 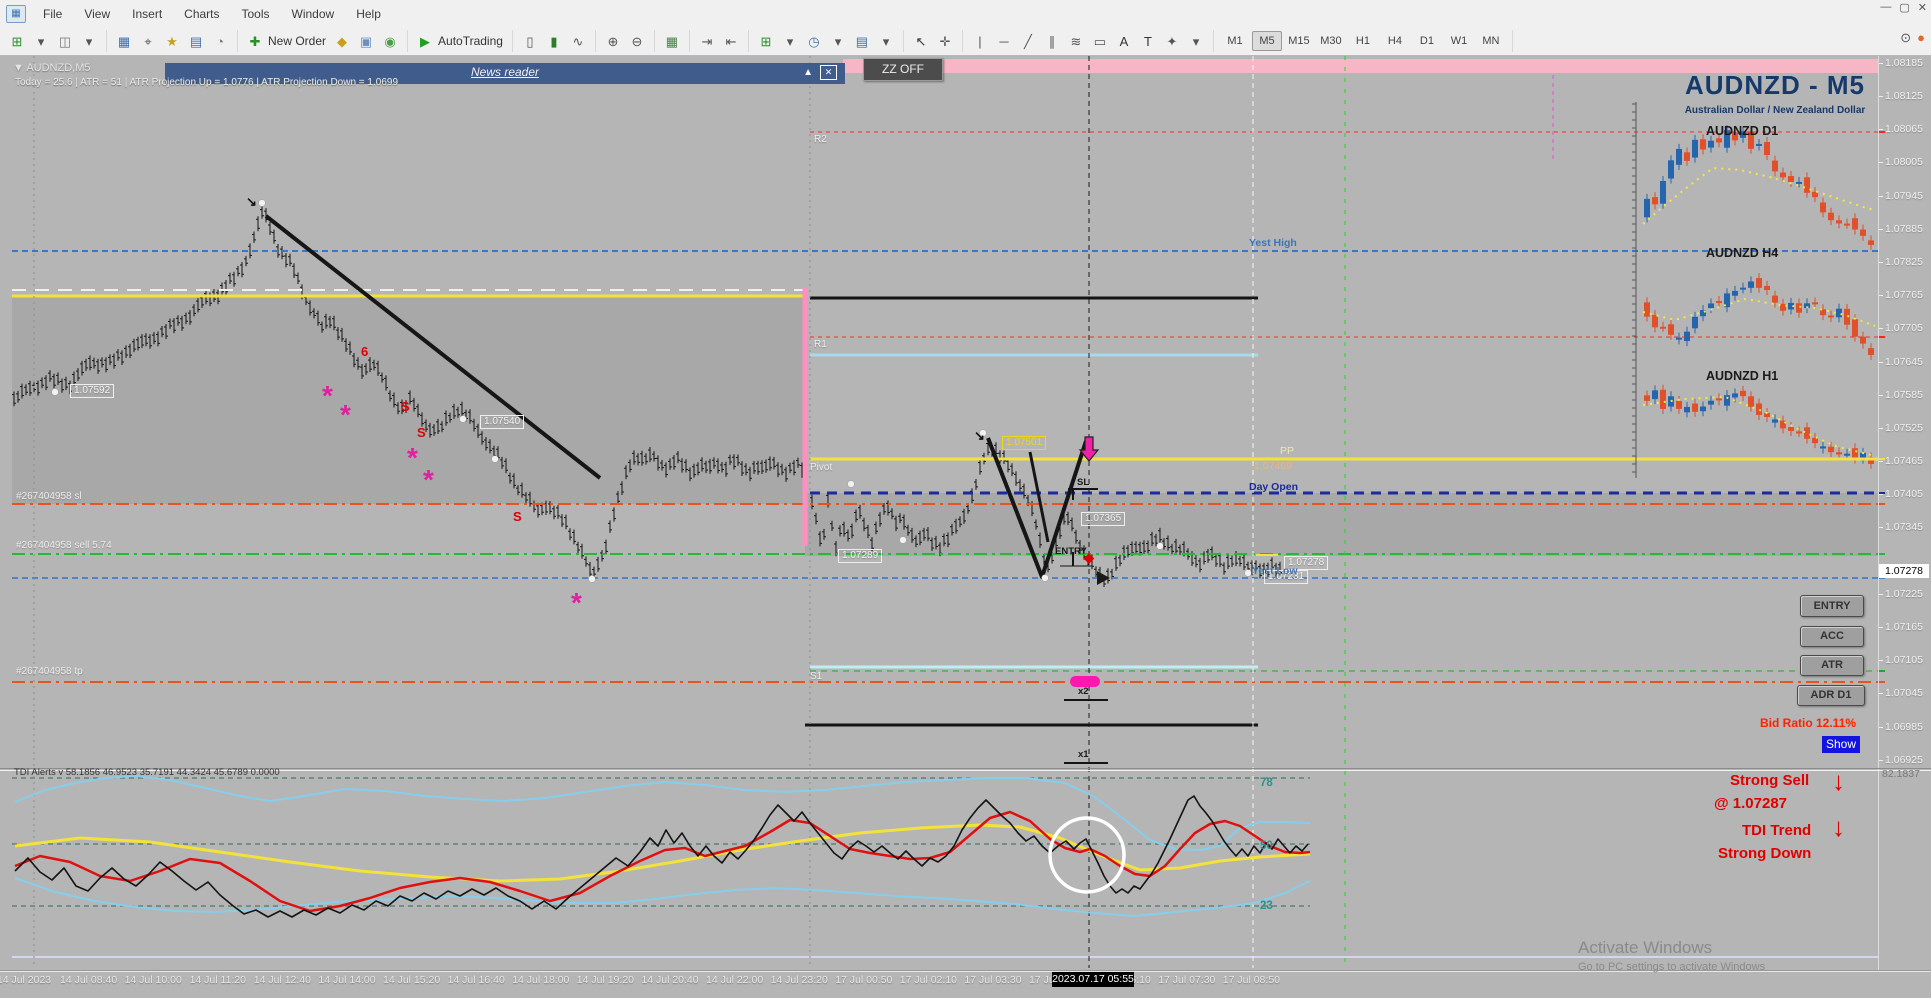 I want to click on tile-windows-icon: ▦, so click(x=672, y=41).